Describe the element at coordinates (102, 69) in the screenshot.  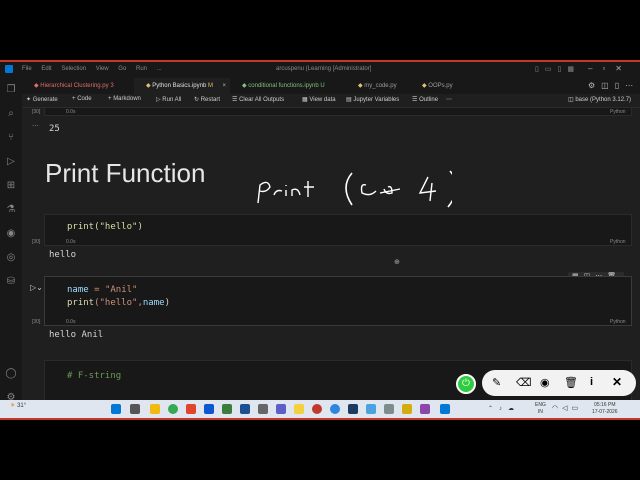
I see `menu-view: View` at that location.